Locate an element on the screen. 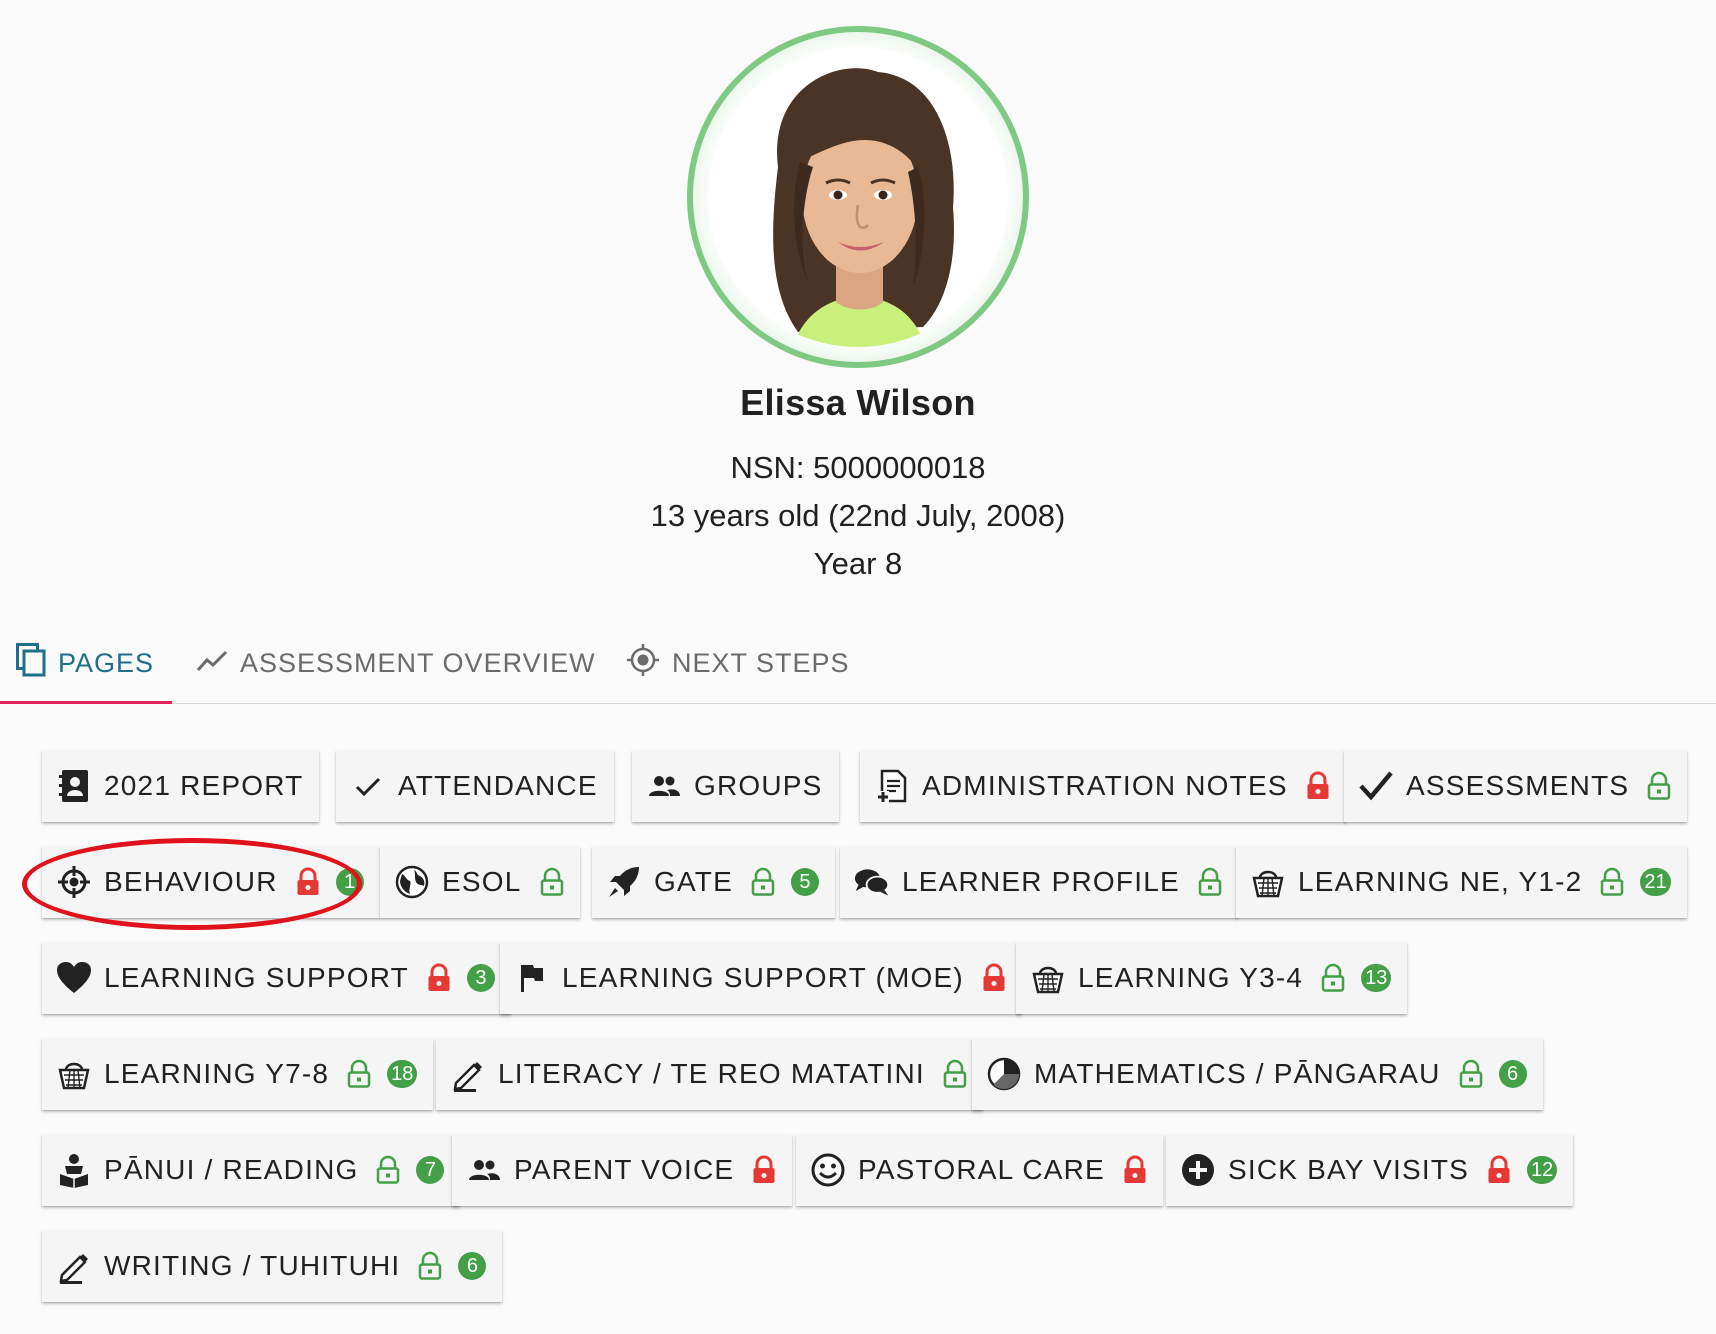  pages-icon is located at coordinates (31, 663).